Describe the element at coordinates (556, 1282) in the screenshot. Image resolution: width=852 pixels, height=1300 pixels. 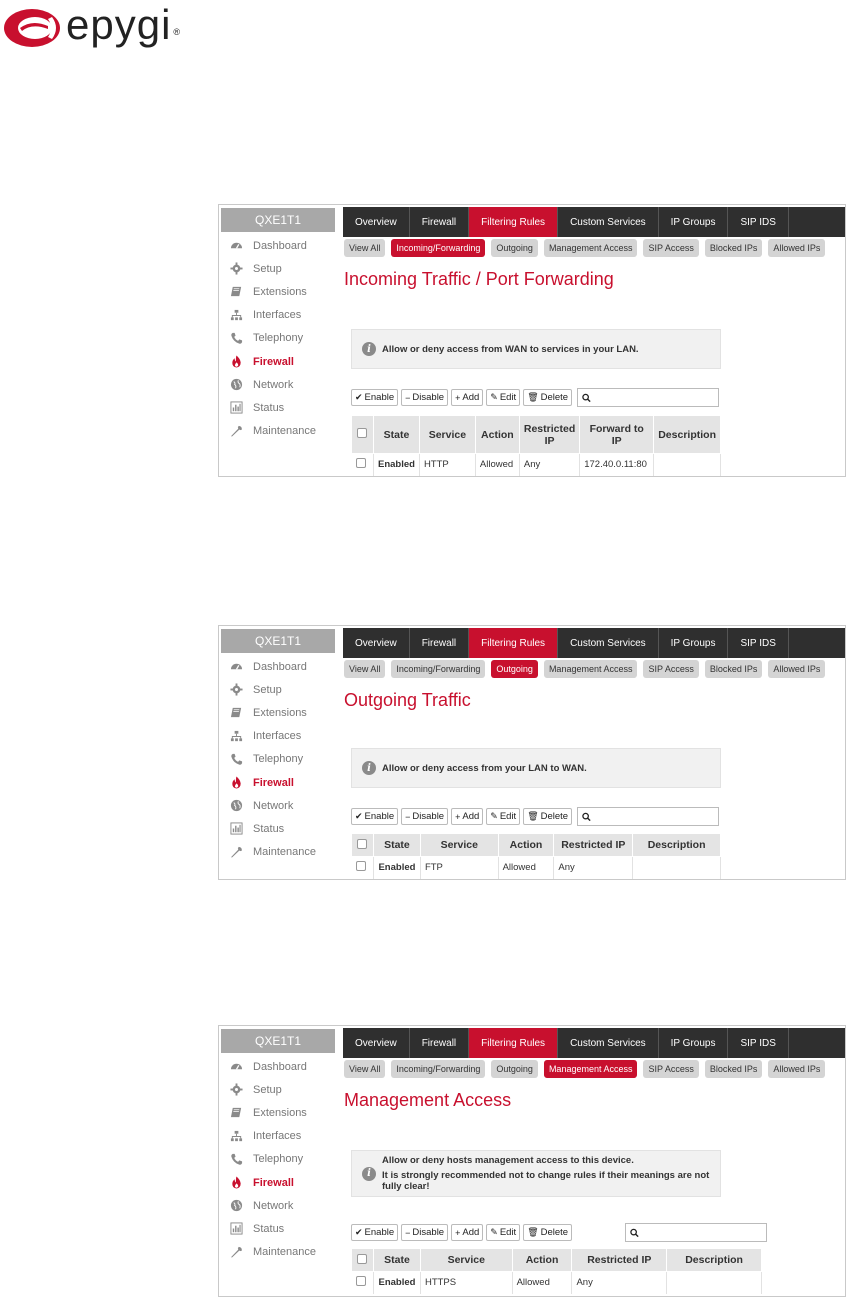
I see `table-row: Enabled HTTPS Allowed Any` at that location.